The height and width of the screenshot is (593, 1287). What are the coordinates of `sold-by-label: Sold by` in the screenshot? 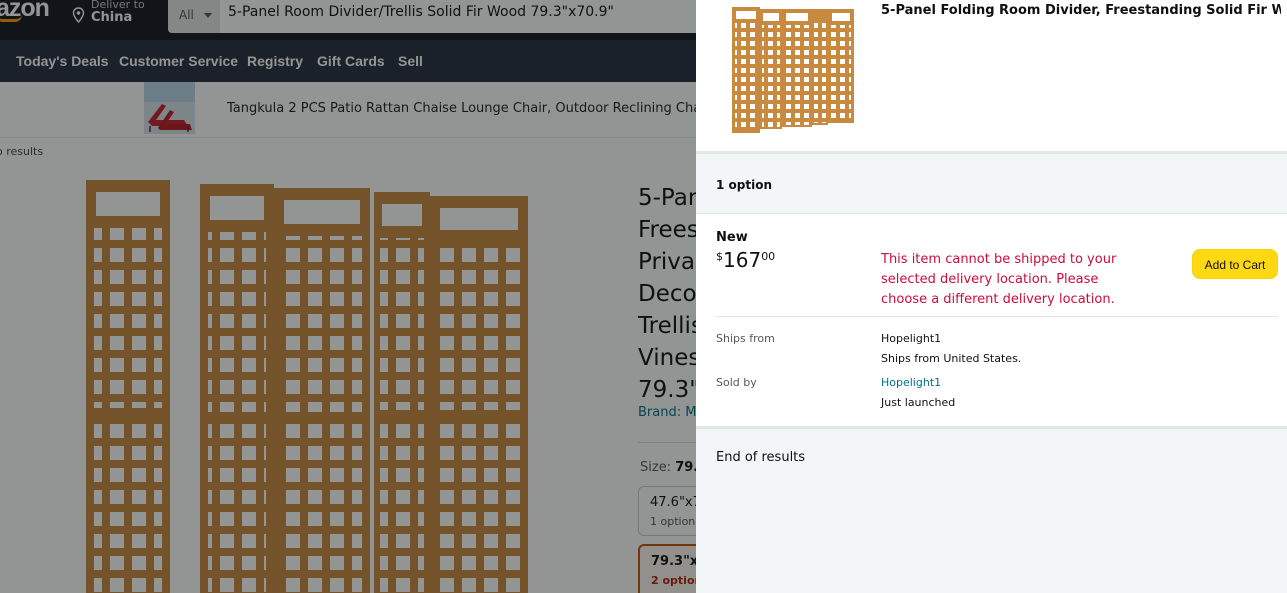 It's located at (736, 382).